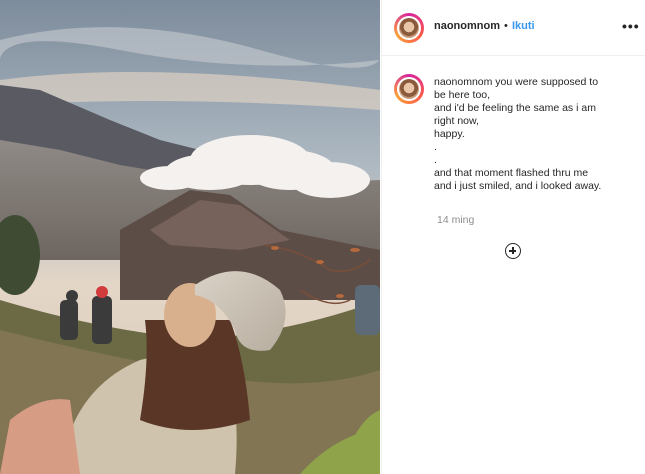  I want to click on caption-text-line: right now,, so click(456, 121).